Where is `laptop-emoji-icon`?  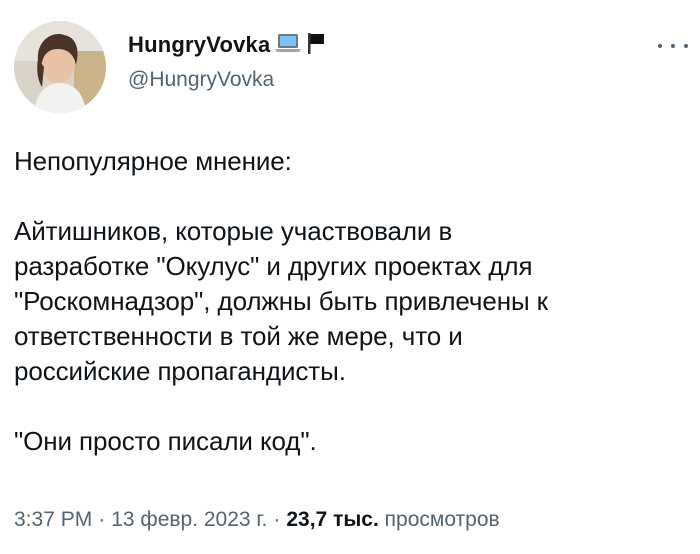 laptop-emoji-icon is located at coordinates (288, 45).